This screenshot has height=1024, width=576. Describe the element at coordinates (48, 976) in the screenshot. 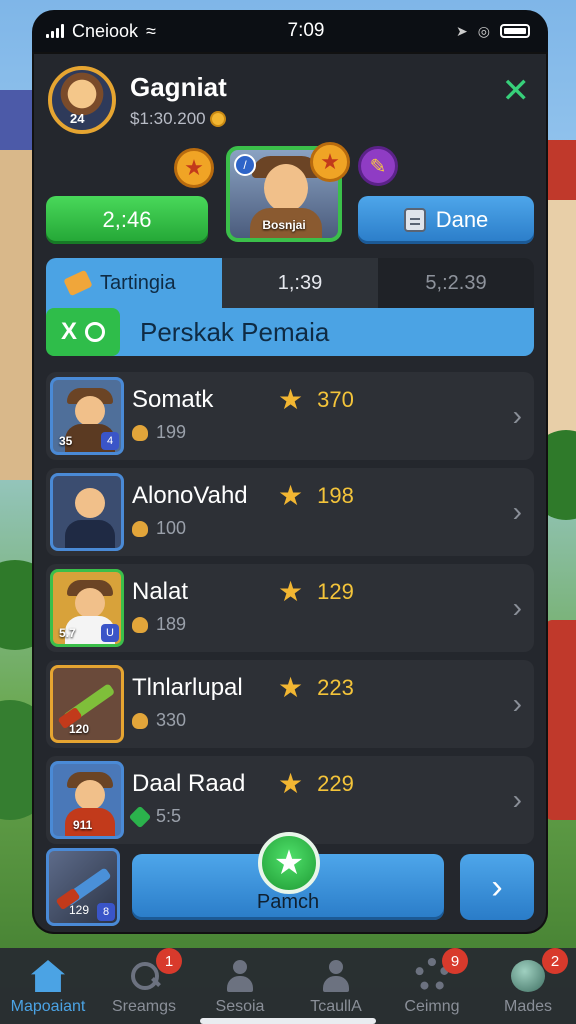

I see `home-icon` at that location.